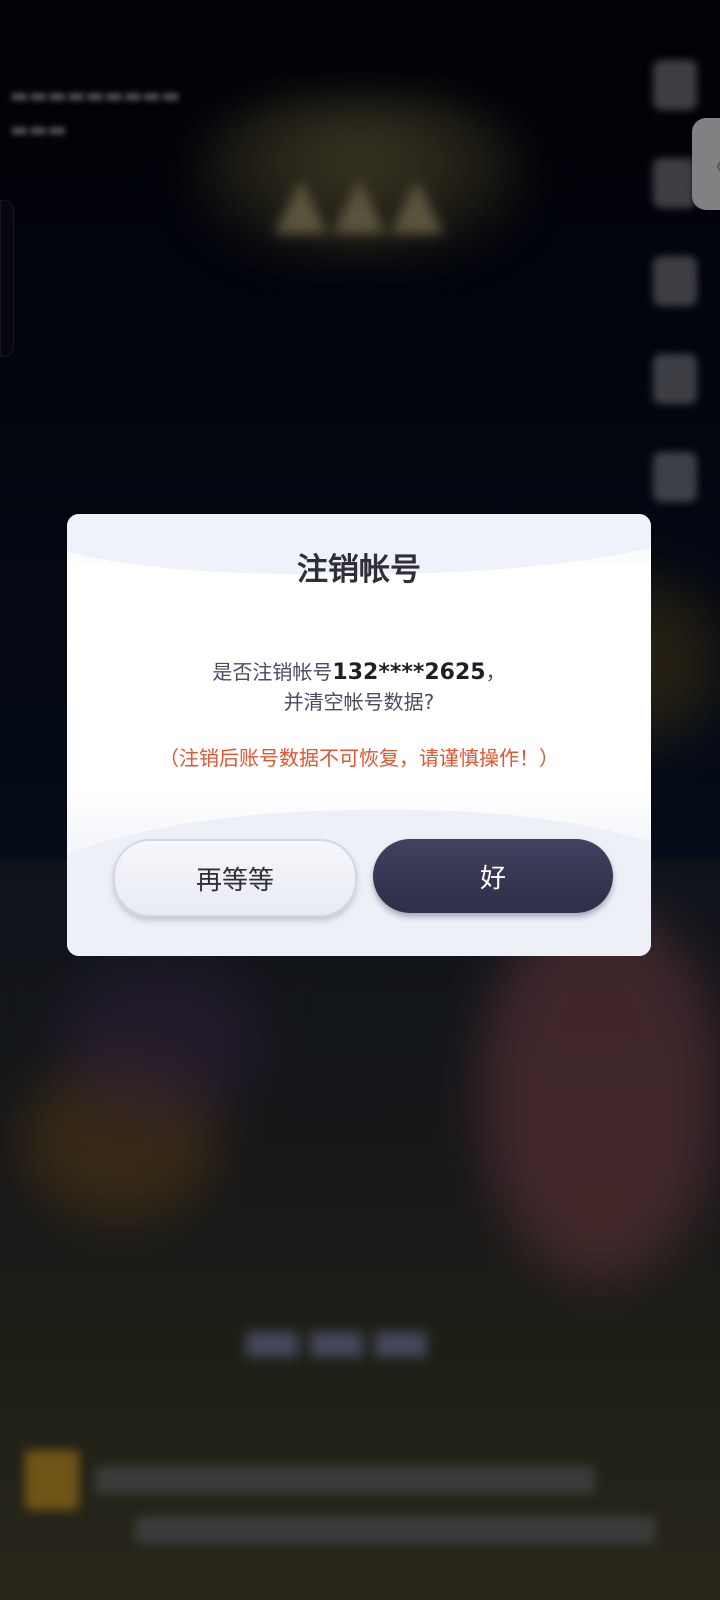 This screenshot has width=720, height=1600. I want to click on message-prefix: 是否注销帐号, so click(272, 672).